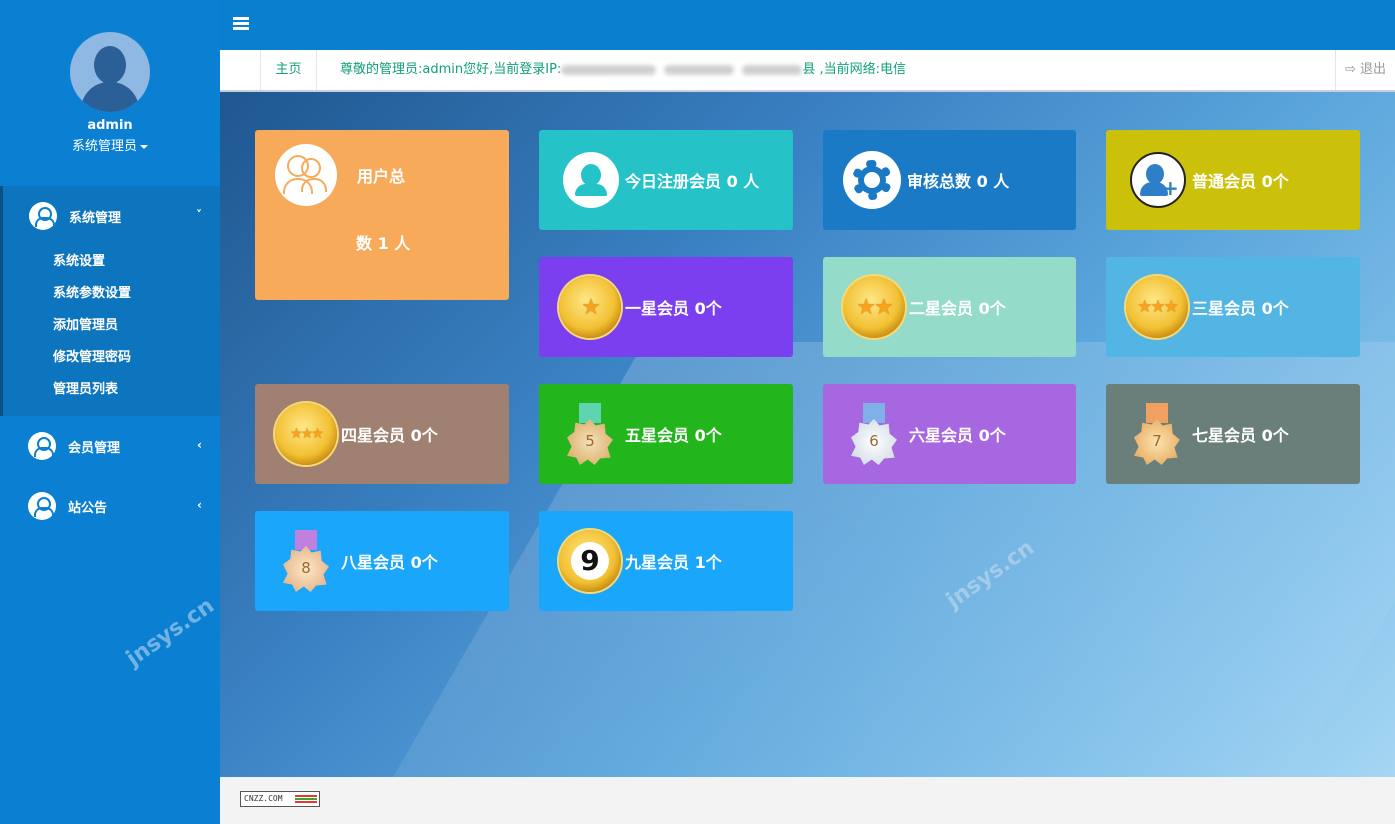  I want to click on logout-button: ⇨ 退出, so click(1365, 70).